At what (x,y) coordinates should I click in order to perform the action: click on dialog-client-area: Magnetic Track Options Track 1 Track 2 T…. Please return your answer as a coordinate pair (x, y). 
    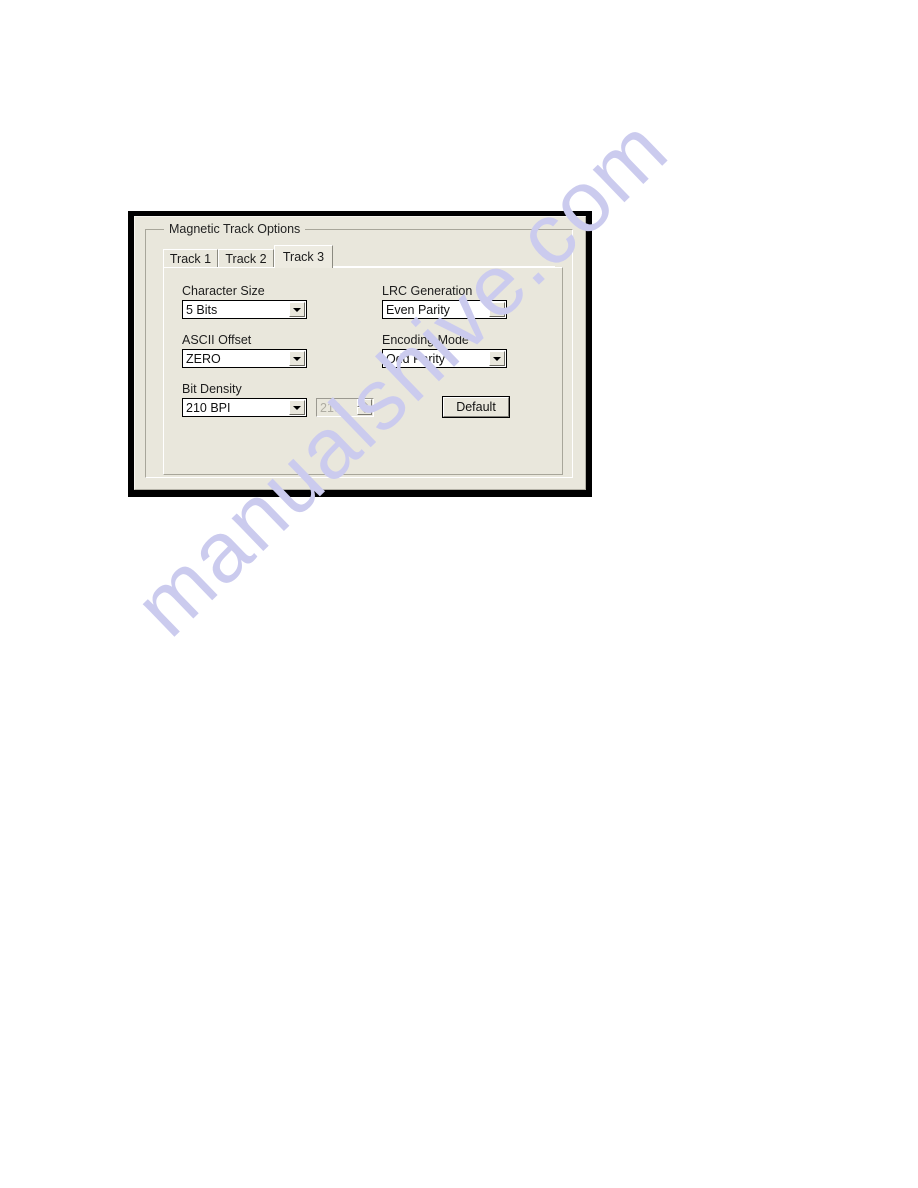
    Looking at the image, I should click on (360, 353).